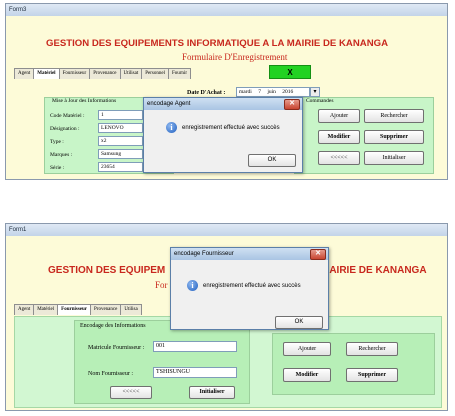 Image resolution: width=455 pixels, height=416 pixels. I want to click on dialog-title: encodage Fournisseur, so click(249, 254).